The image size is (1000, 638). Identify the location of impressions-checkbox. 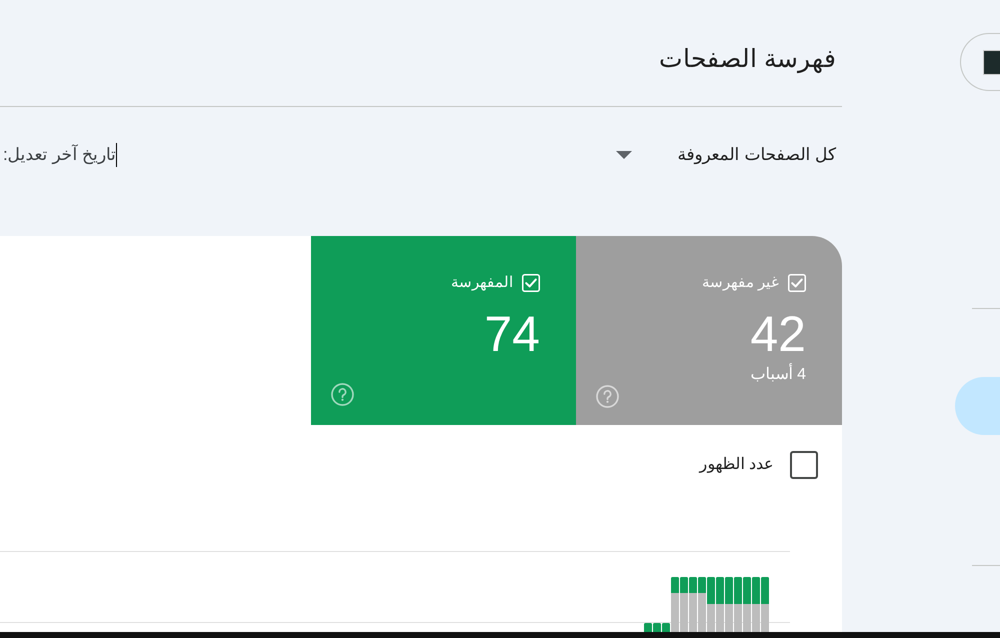
(804, 465).